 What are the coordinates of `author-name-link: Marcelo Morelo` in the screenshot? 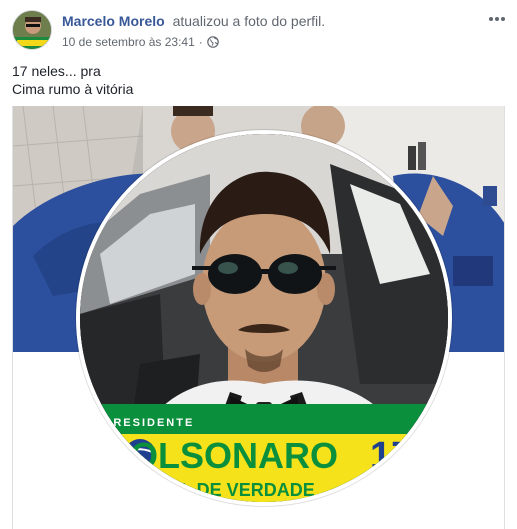 It's located at (113, 21).